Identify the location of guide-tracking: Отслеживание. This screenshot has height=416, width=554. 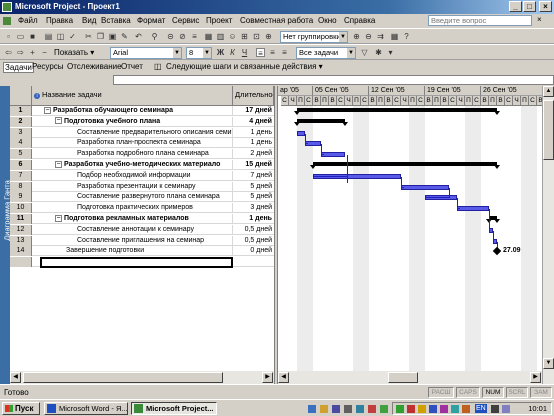
(94, 66).